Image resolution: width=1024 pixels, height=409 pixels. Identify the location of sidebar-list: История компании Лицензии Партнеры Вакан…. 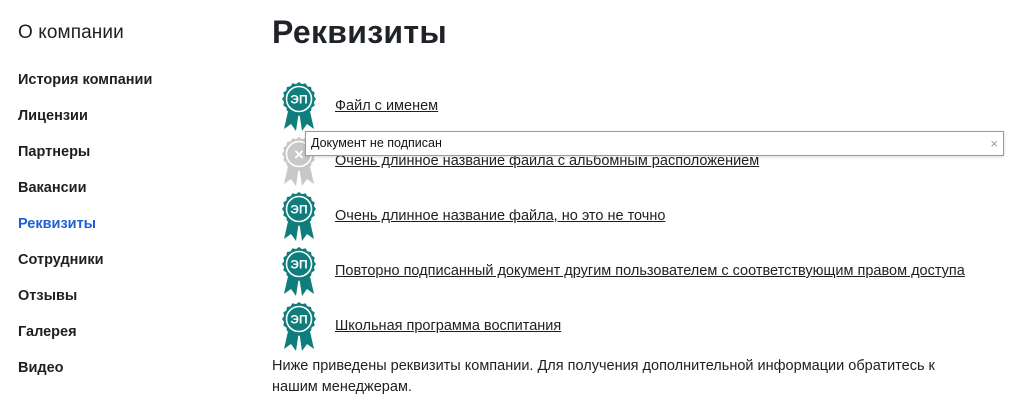
(85, 232).